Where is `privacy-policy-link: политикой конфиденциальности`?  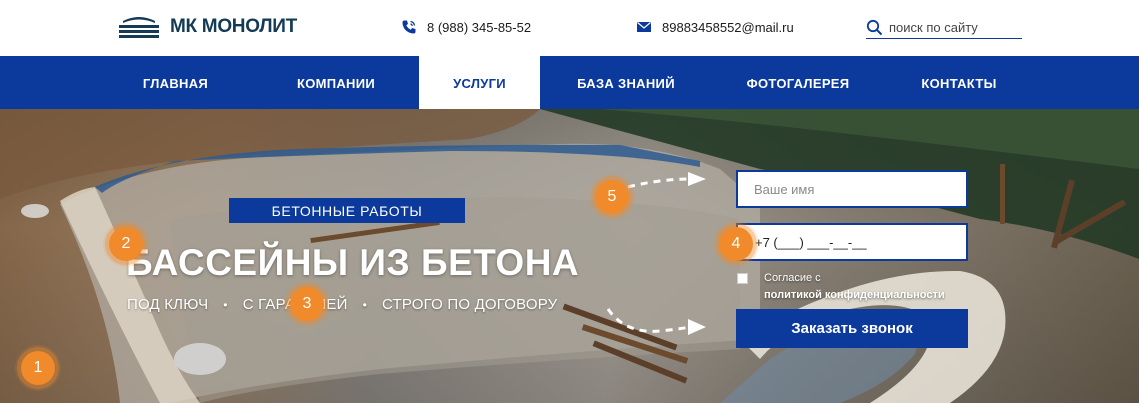 privacy-policy-link: политикой конфиденциальности is located at coordinates (854, 295).